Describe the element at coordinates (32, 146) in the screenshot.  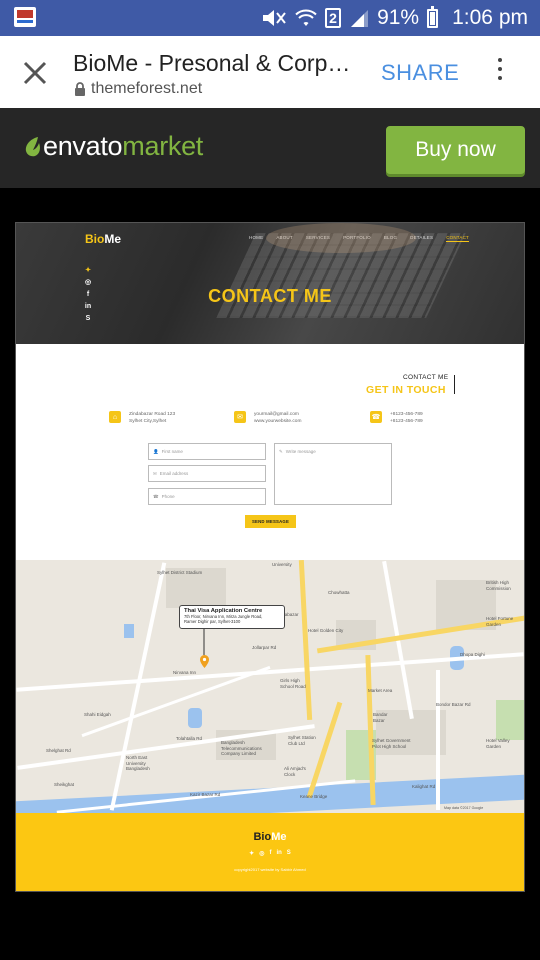
I see `envato-leaf-icon` at that location.